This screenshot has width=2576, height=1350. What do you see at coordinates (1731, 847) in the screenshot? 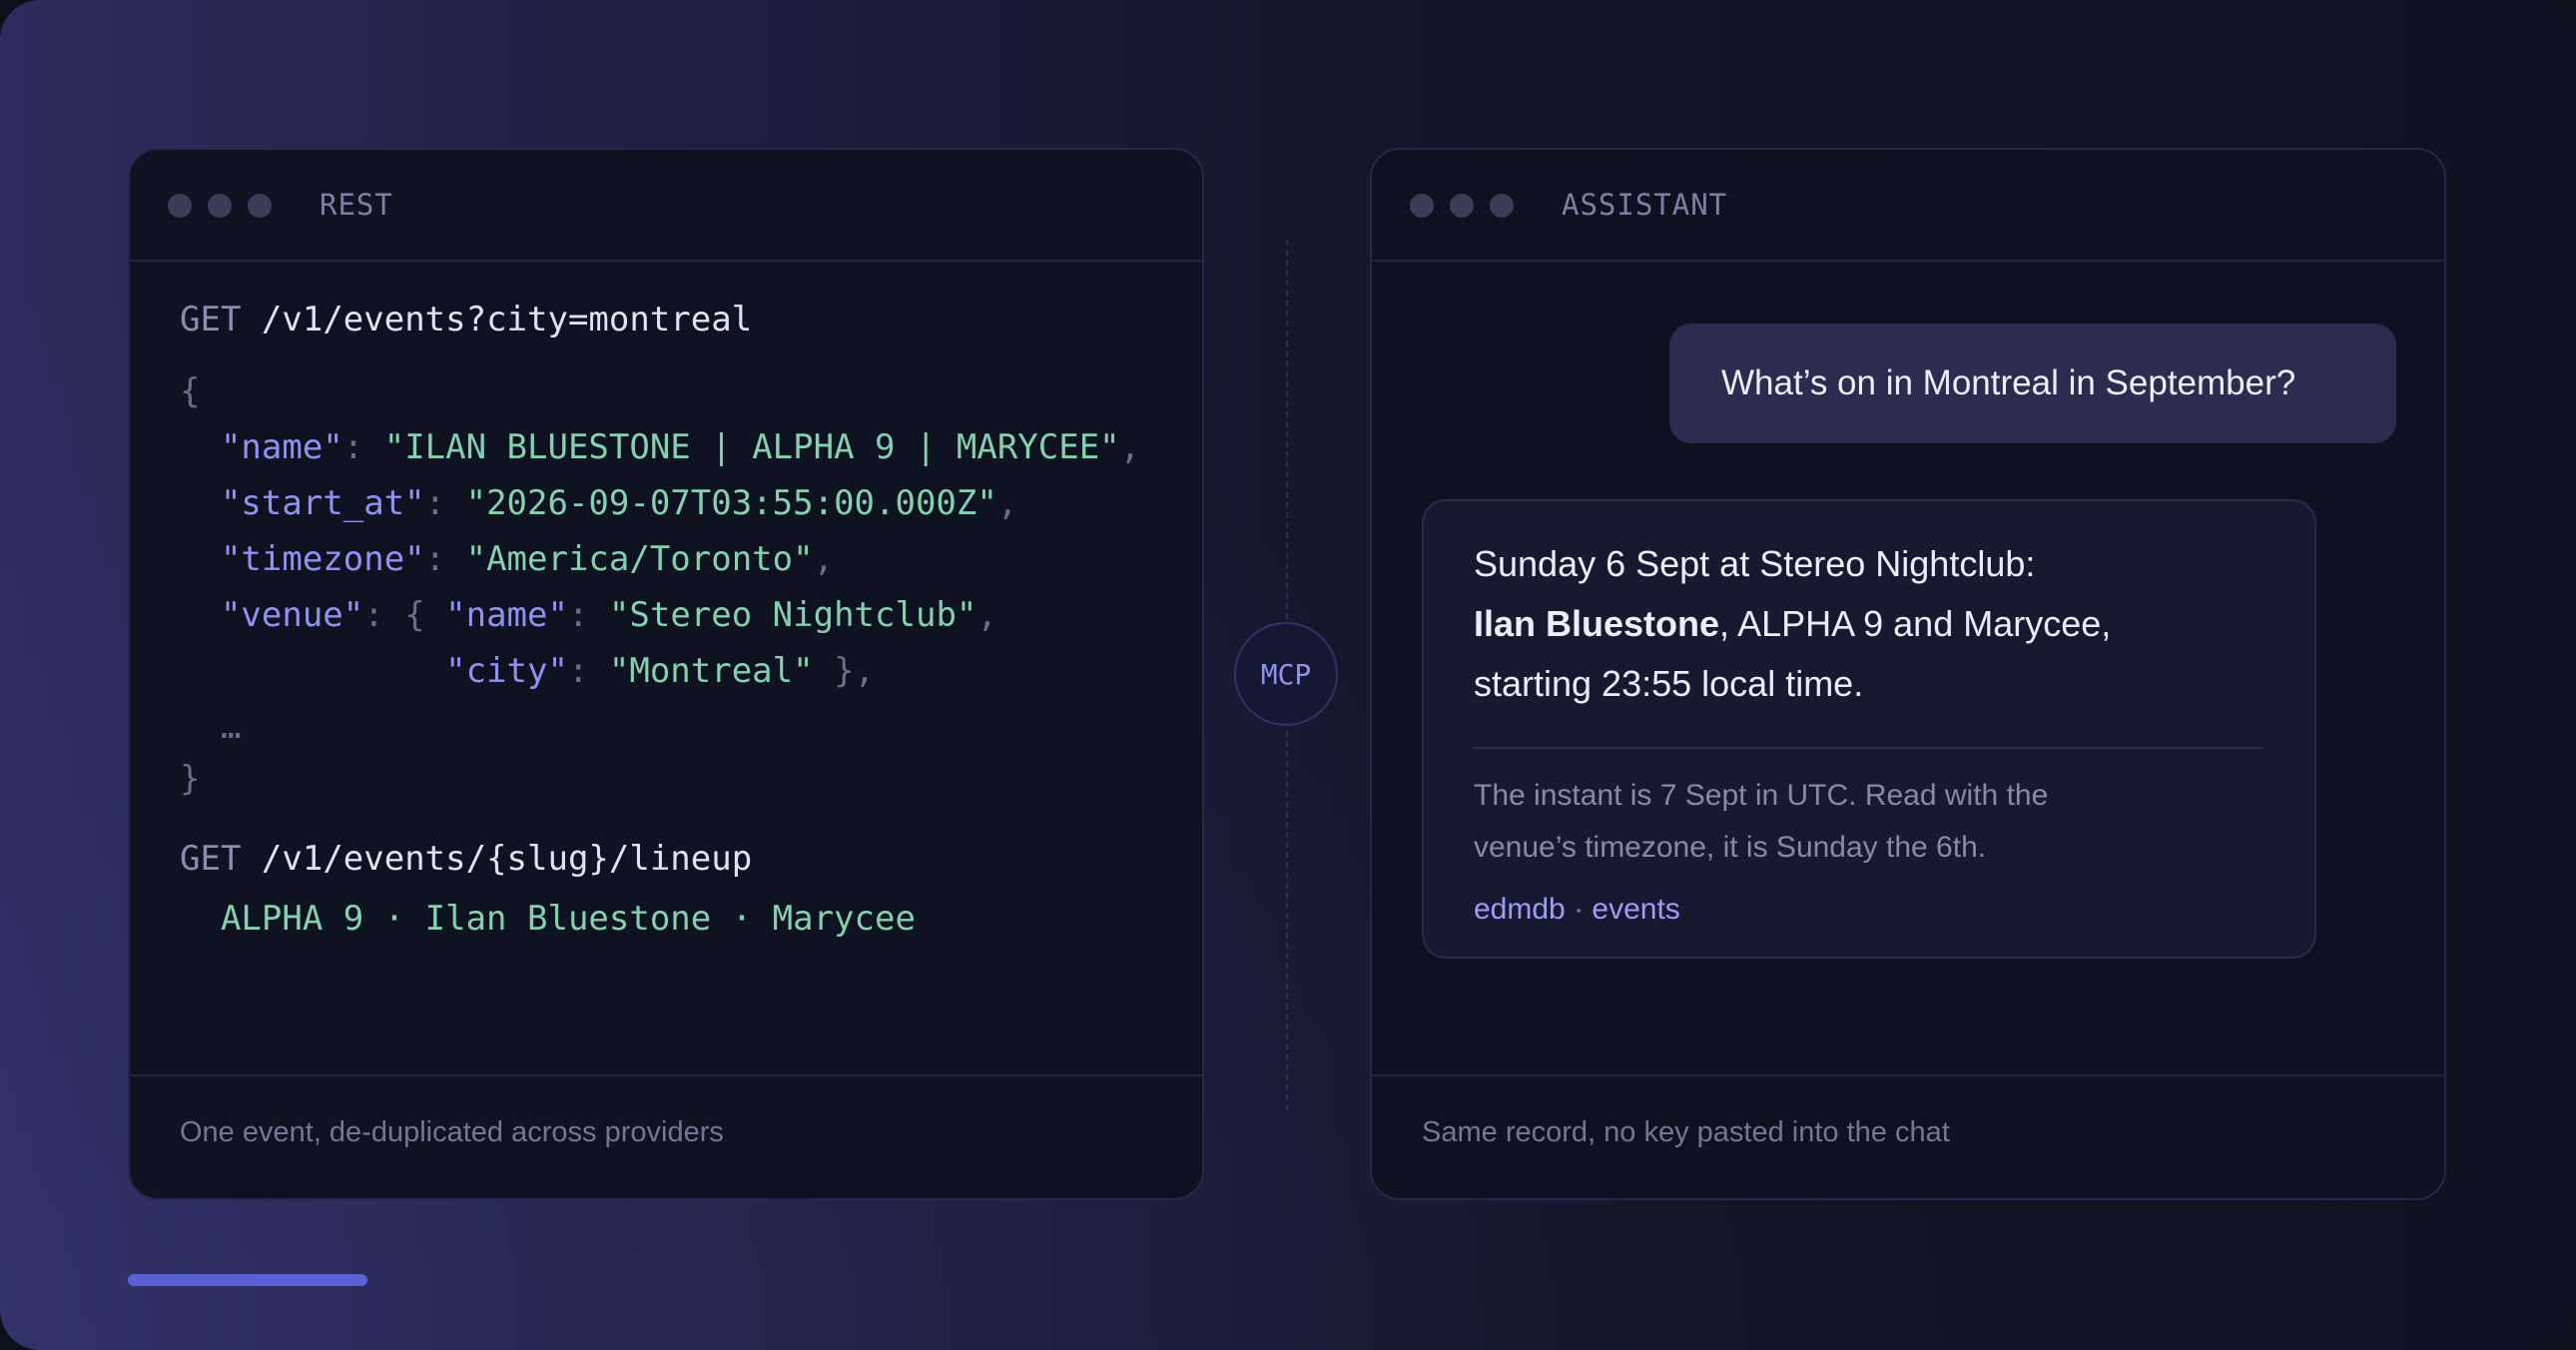
I see `reply-note-line-2: venue’s timezone, it is Sunday the 6th.` at bounding box center [1731, 847].